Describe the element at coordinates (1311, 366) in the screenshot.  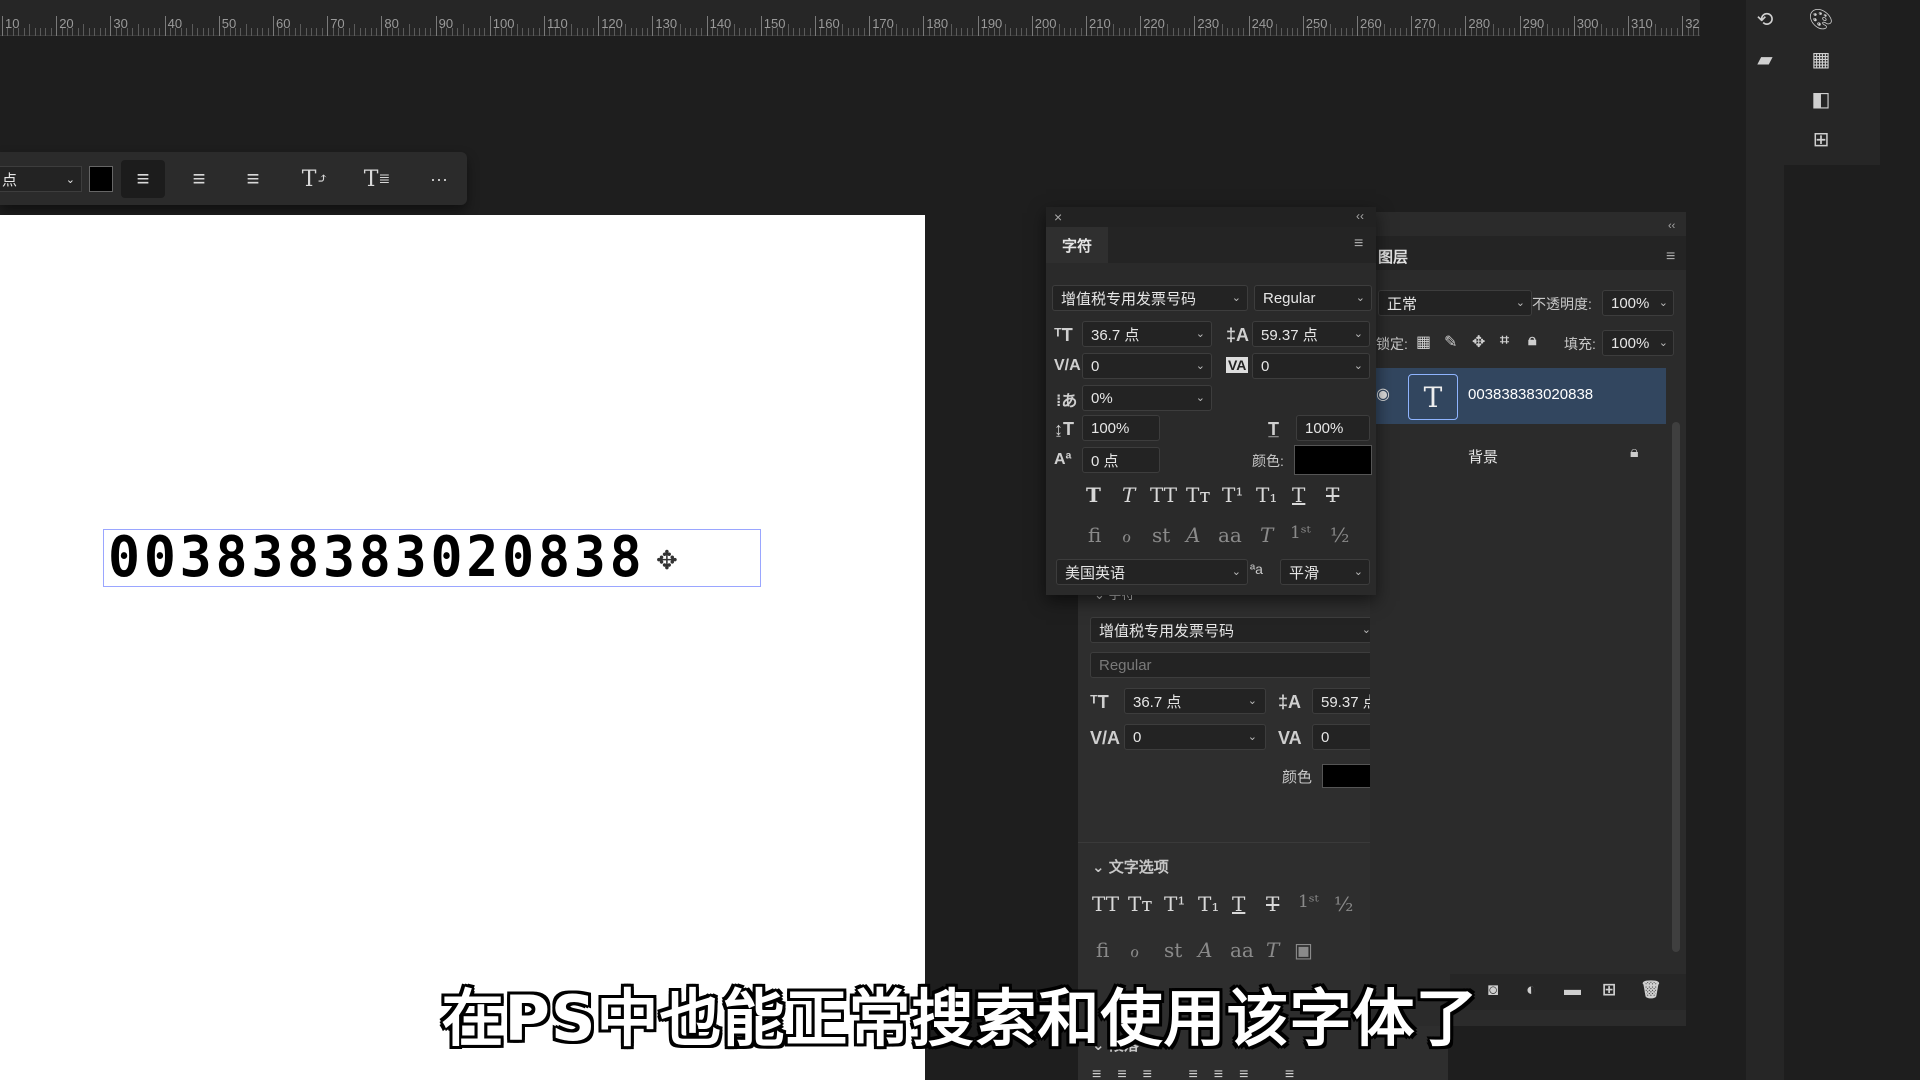
I see `tracking-field: 0 ⌄` at that location.